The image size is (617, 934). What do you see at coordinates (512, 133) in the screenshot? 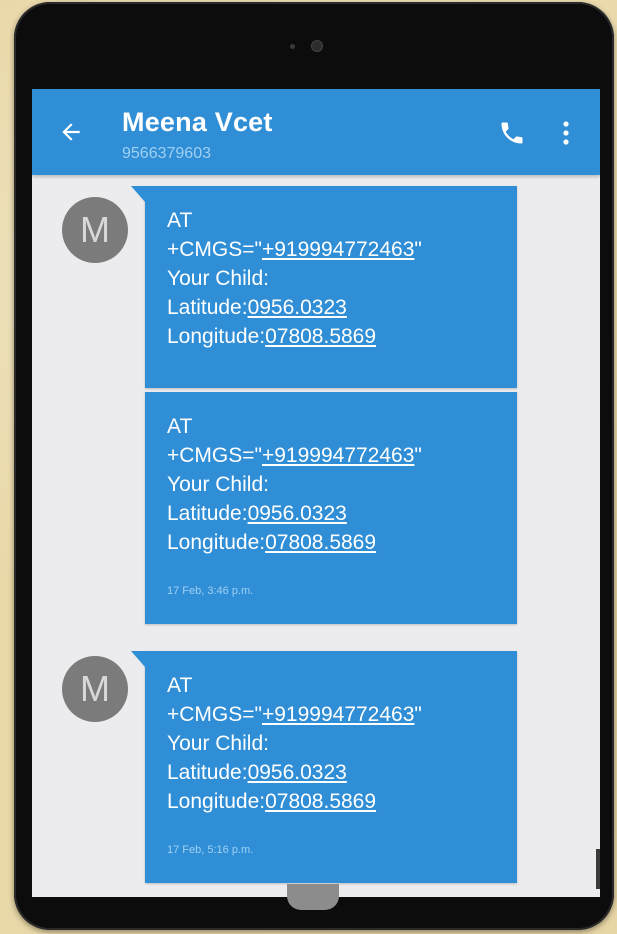
I see `phone-icon` at bounding box center [512, 133].